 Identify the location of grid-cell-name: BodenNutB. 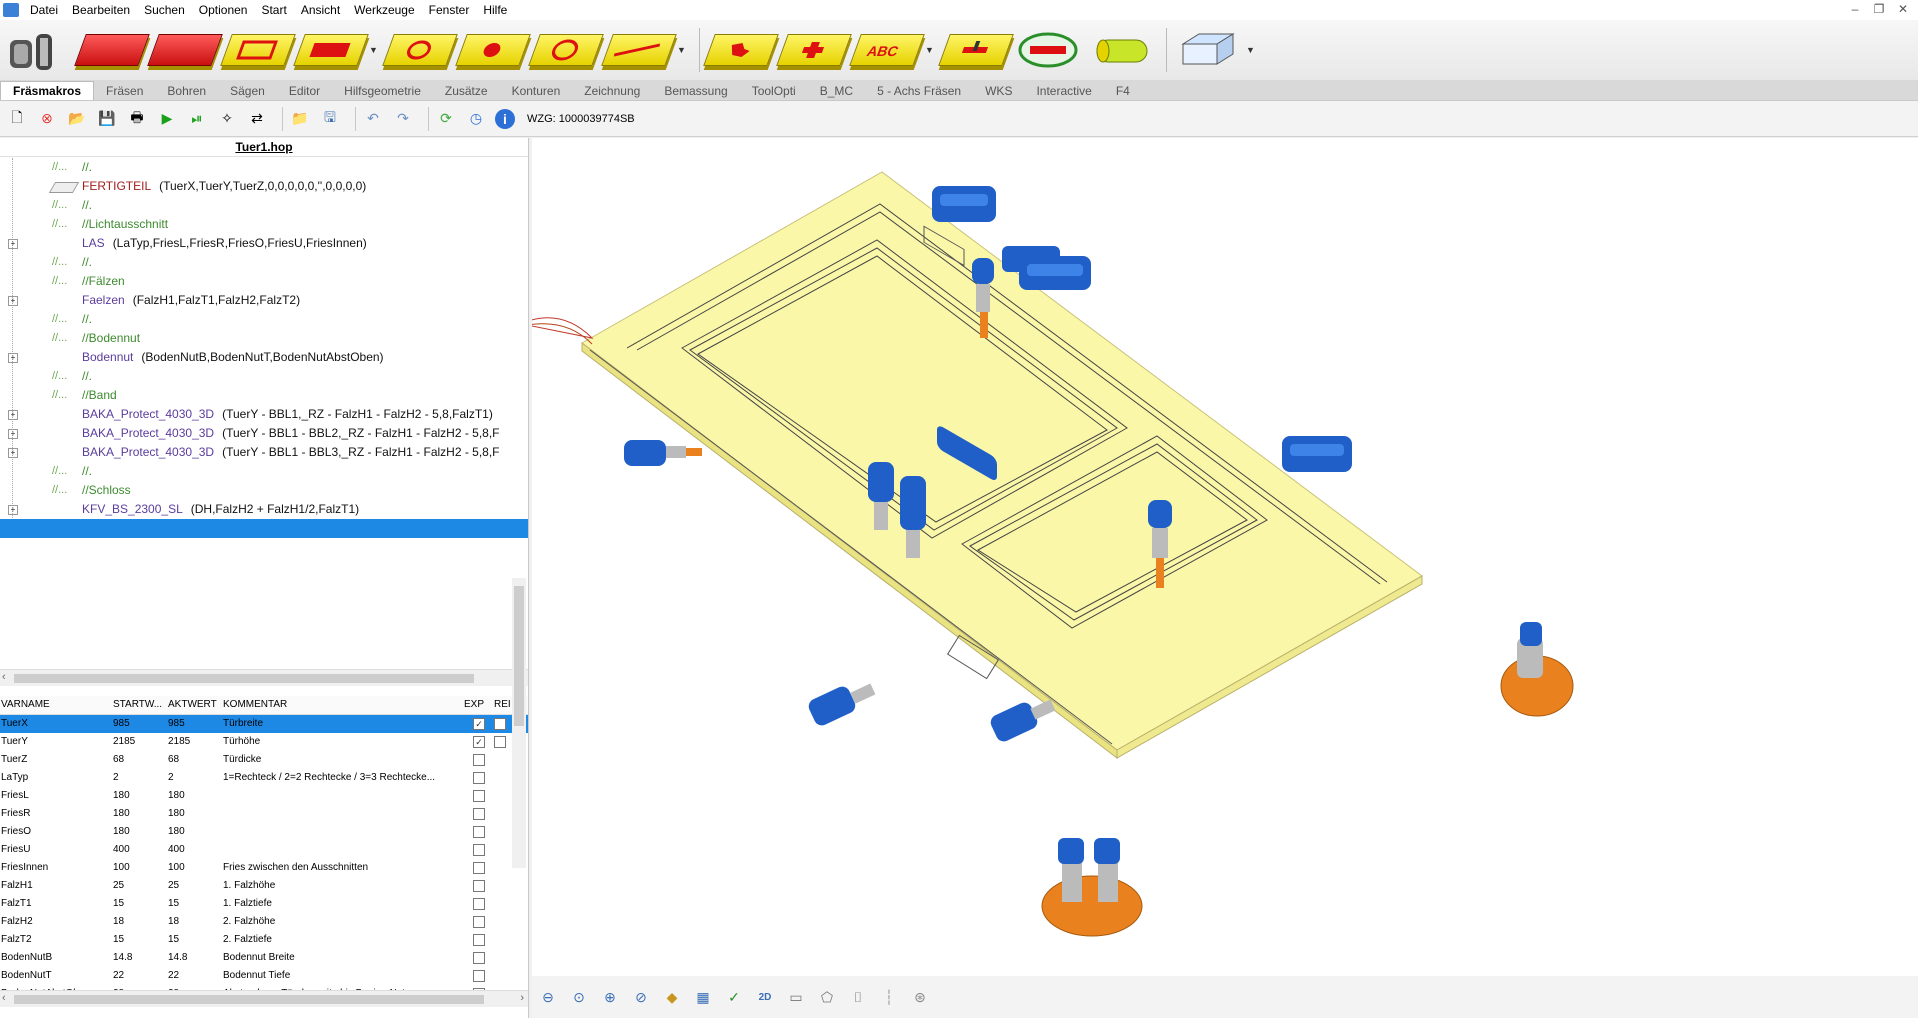
(56, 958).